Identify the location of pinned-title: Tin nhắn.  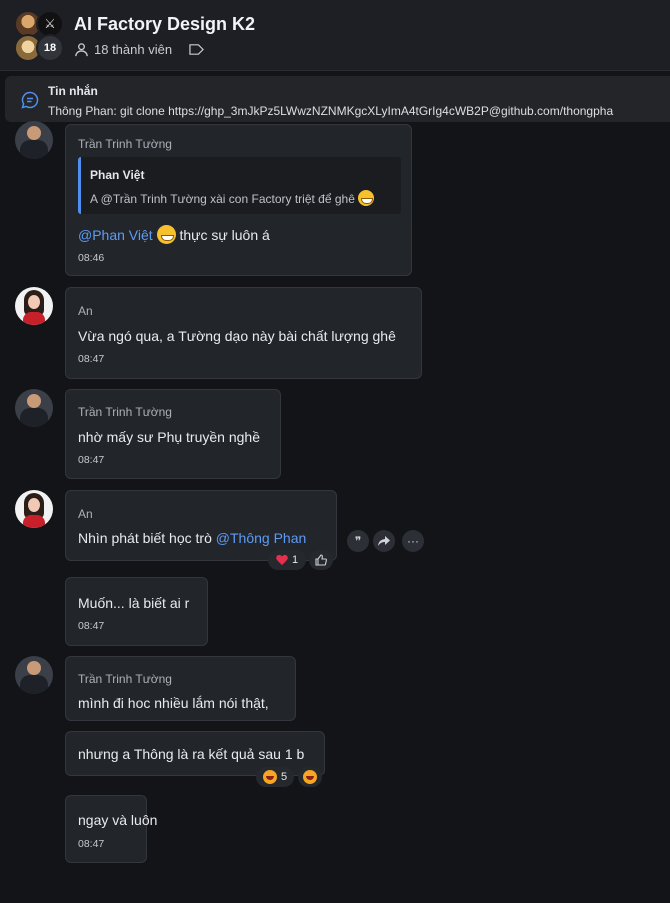
(73, 91).